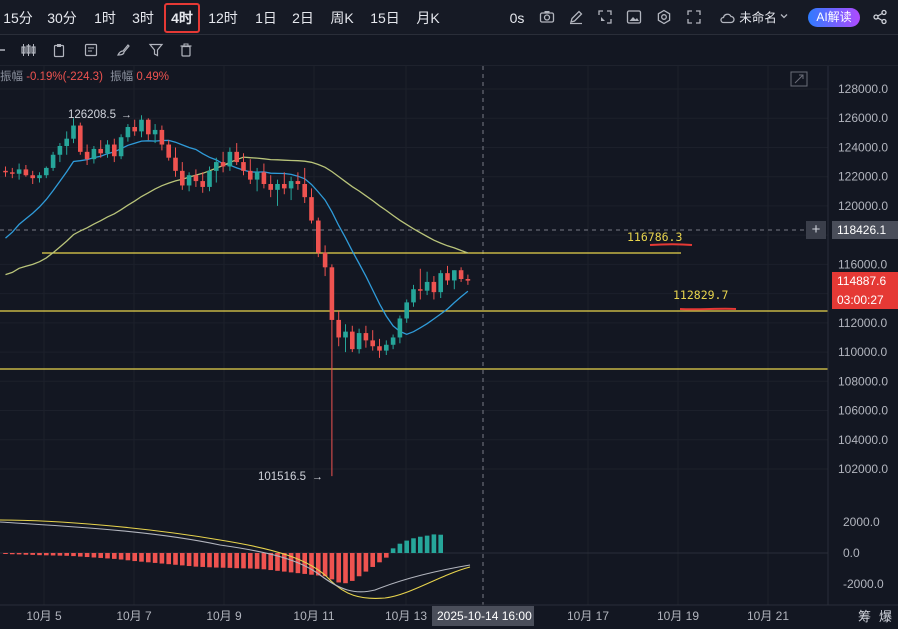 Image resolution: width=898 pixels, height=629 pixels. Describe the element at coordinates (865, 230) in the screenshot. I see `crosshair-price-badge` at that location.